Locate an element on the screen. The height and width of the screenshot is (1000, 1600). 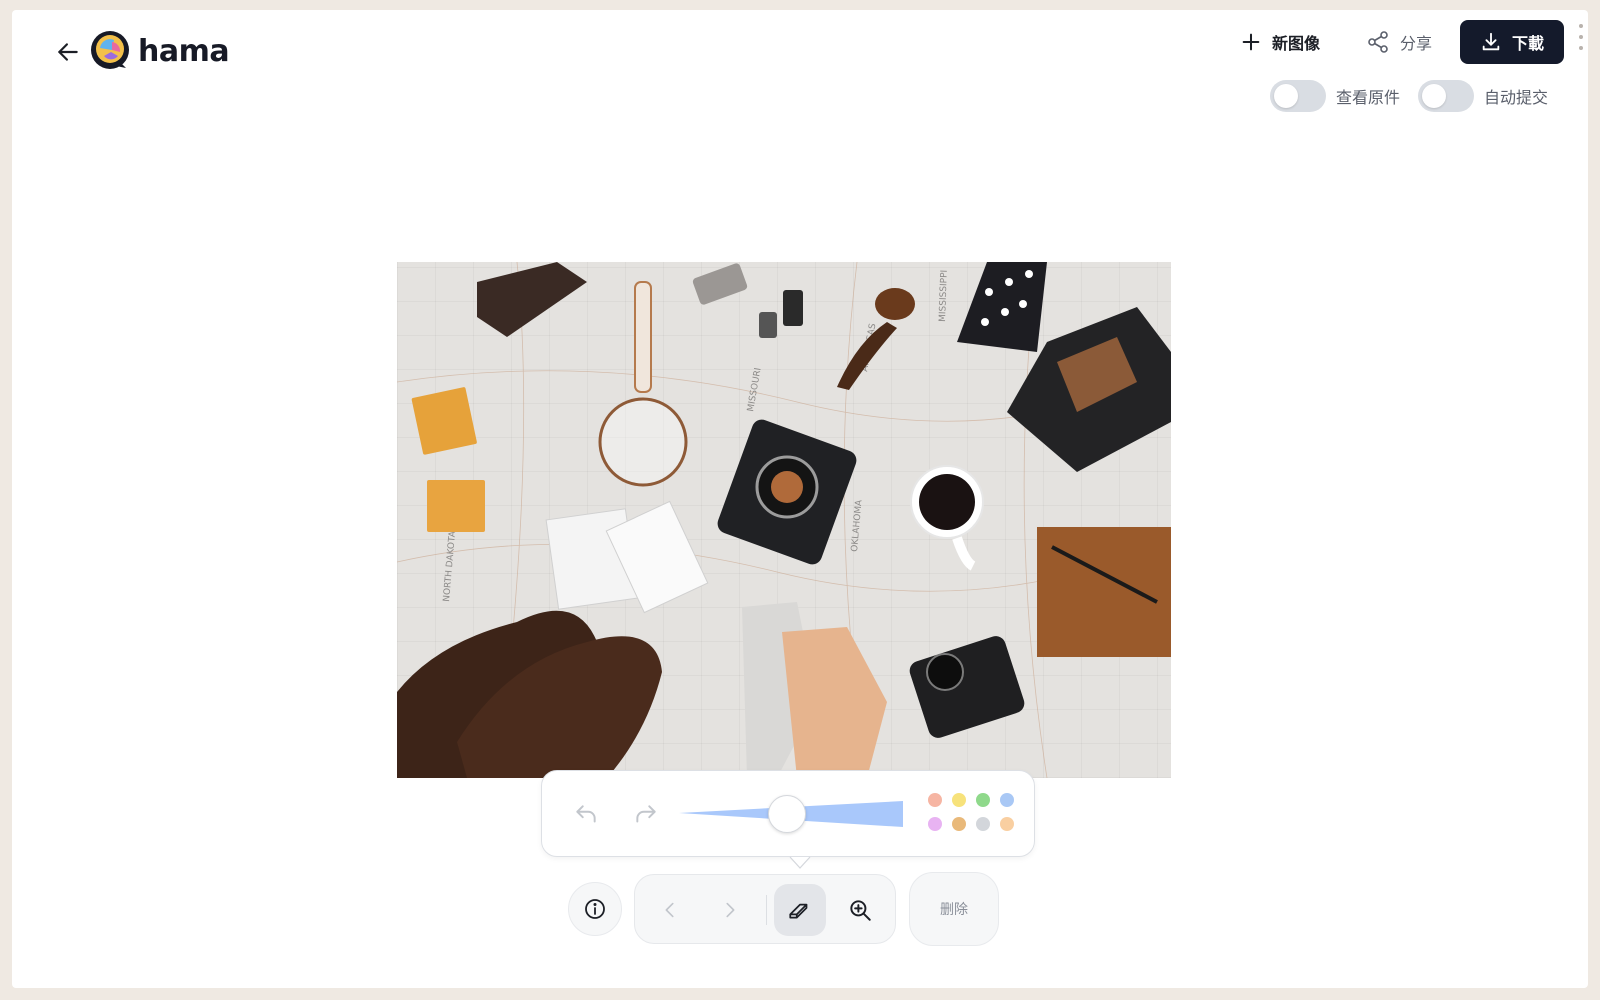
download-icon is located at coordinates (1491, 41).